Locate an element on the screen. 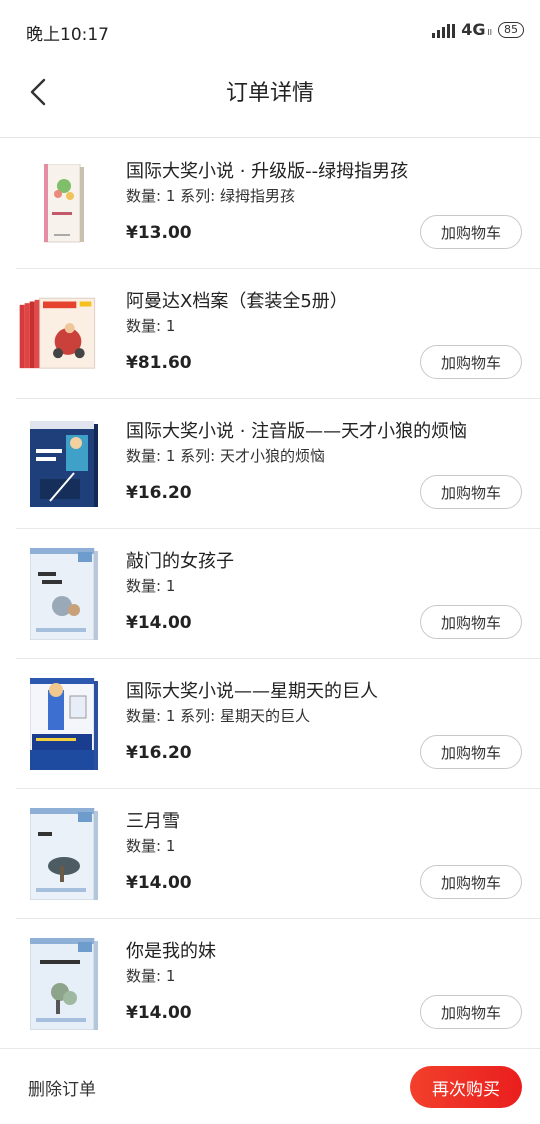  item-meta: 数量: 1 系列: 星期天的巨人 is located at coordinates (218, 716).